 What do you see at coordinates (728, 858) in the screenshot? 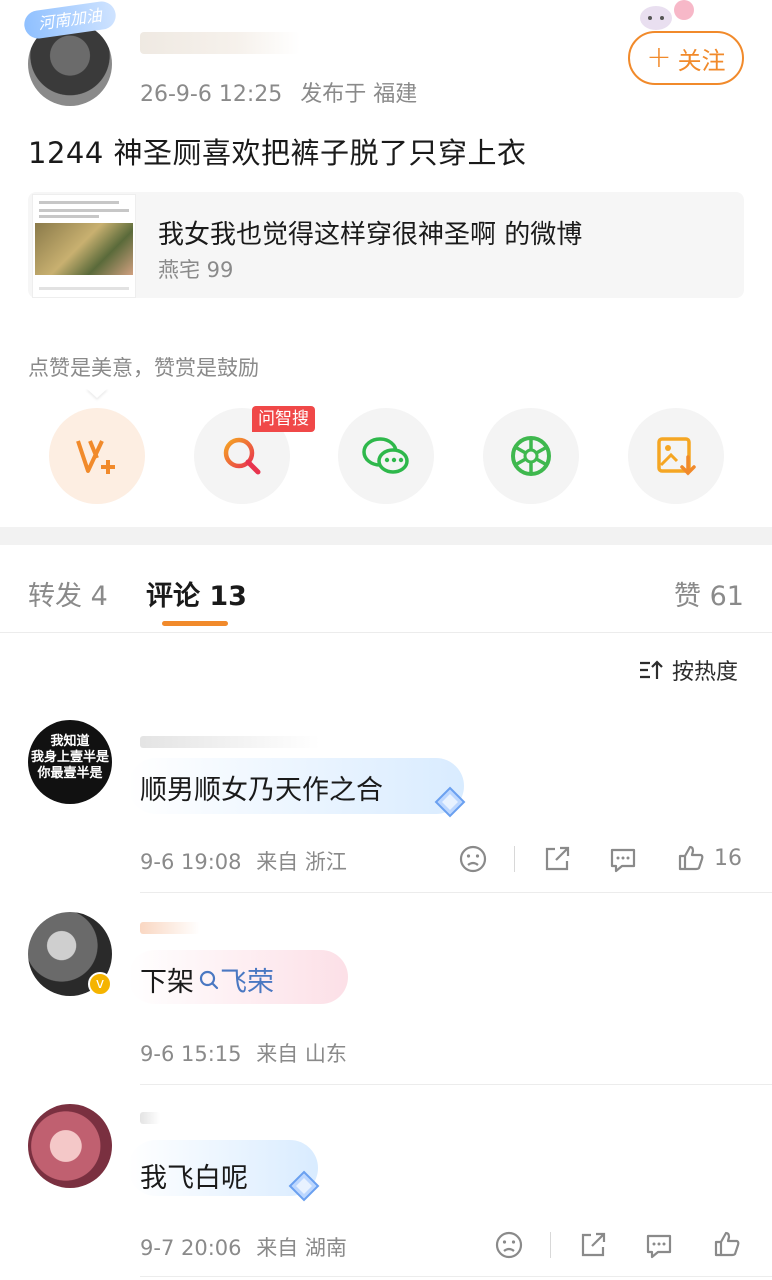
I see `like-count: 16` at bounding box center [728, 858].